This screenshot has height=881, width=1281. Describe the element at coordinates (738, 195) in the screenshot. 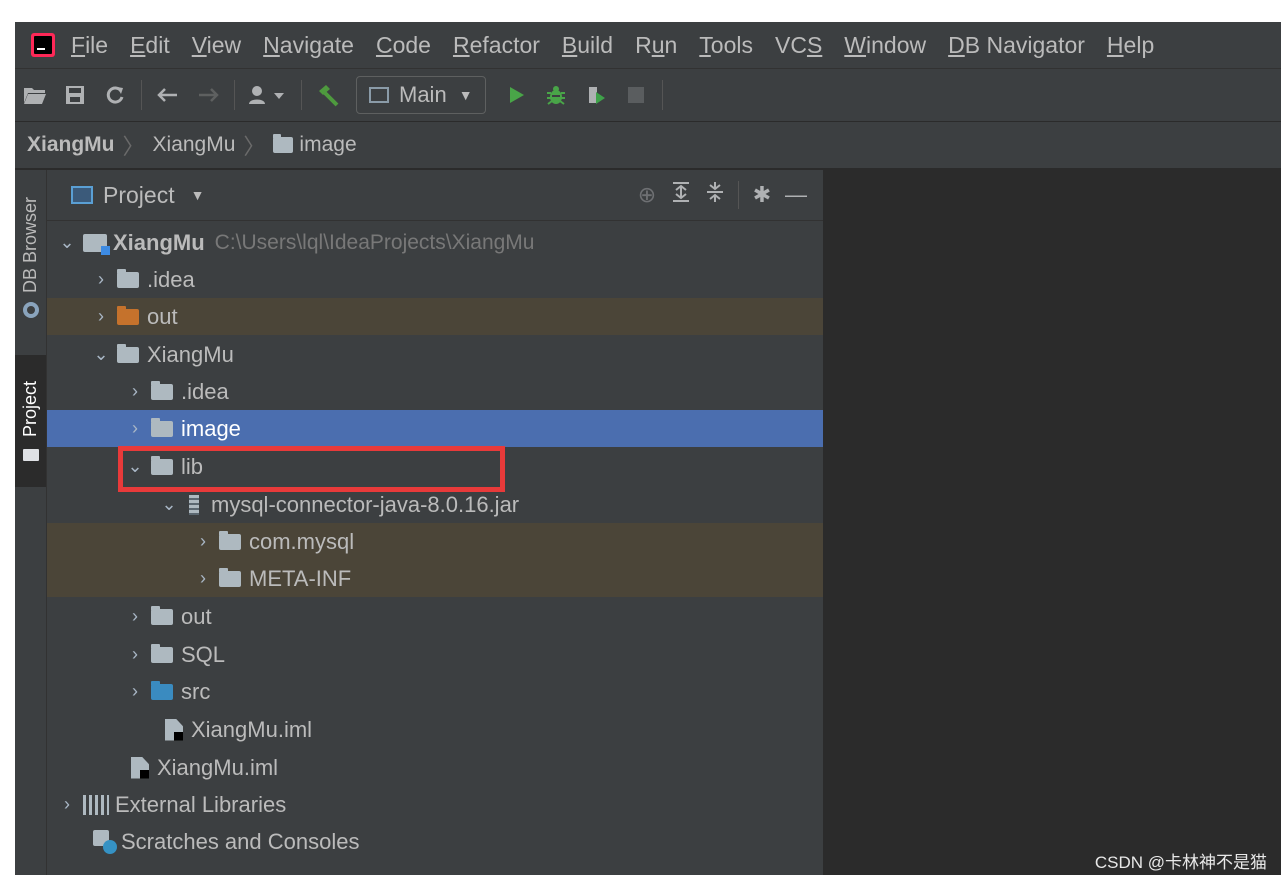

I see `header-separator` at that location.